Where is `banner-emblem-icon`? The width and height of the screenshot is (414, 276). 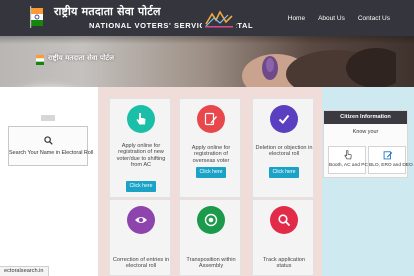 banner-emblem-icon is located at coordinates (40, 60).